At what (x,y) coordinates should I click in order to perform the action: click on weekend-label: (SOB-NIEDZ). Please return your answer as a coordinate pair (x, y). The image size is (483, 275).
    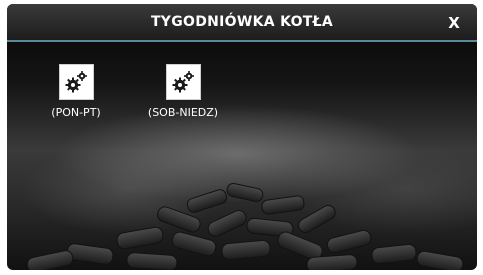
    Looking at the image, I should click on (183, 112).